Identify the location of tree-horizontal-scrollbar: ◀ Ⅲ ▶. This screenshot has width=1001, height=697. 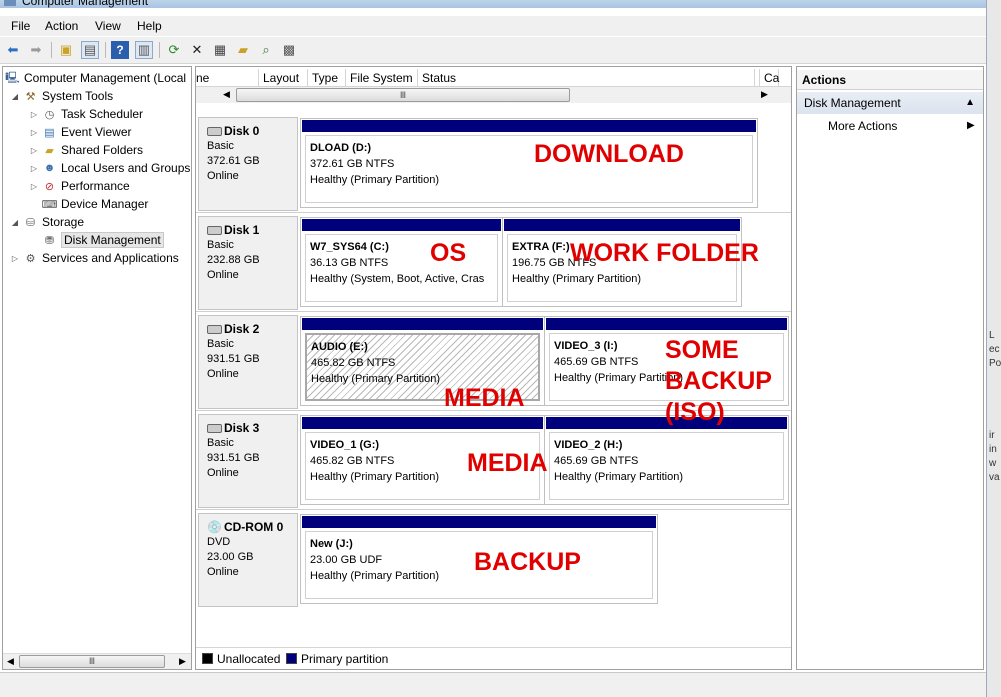
(97, 661).